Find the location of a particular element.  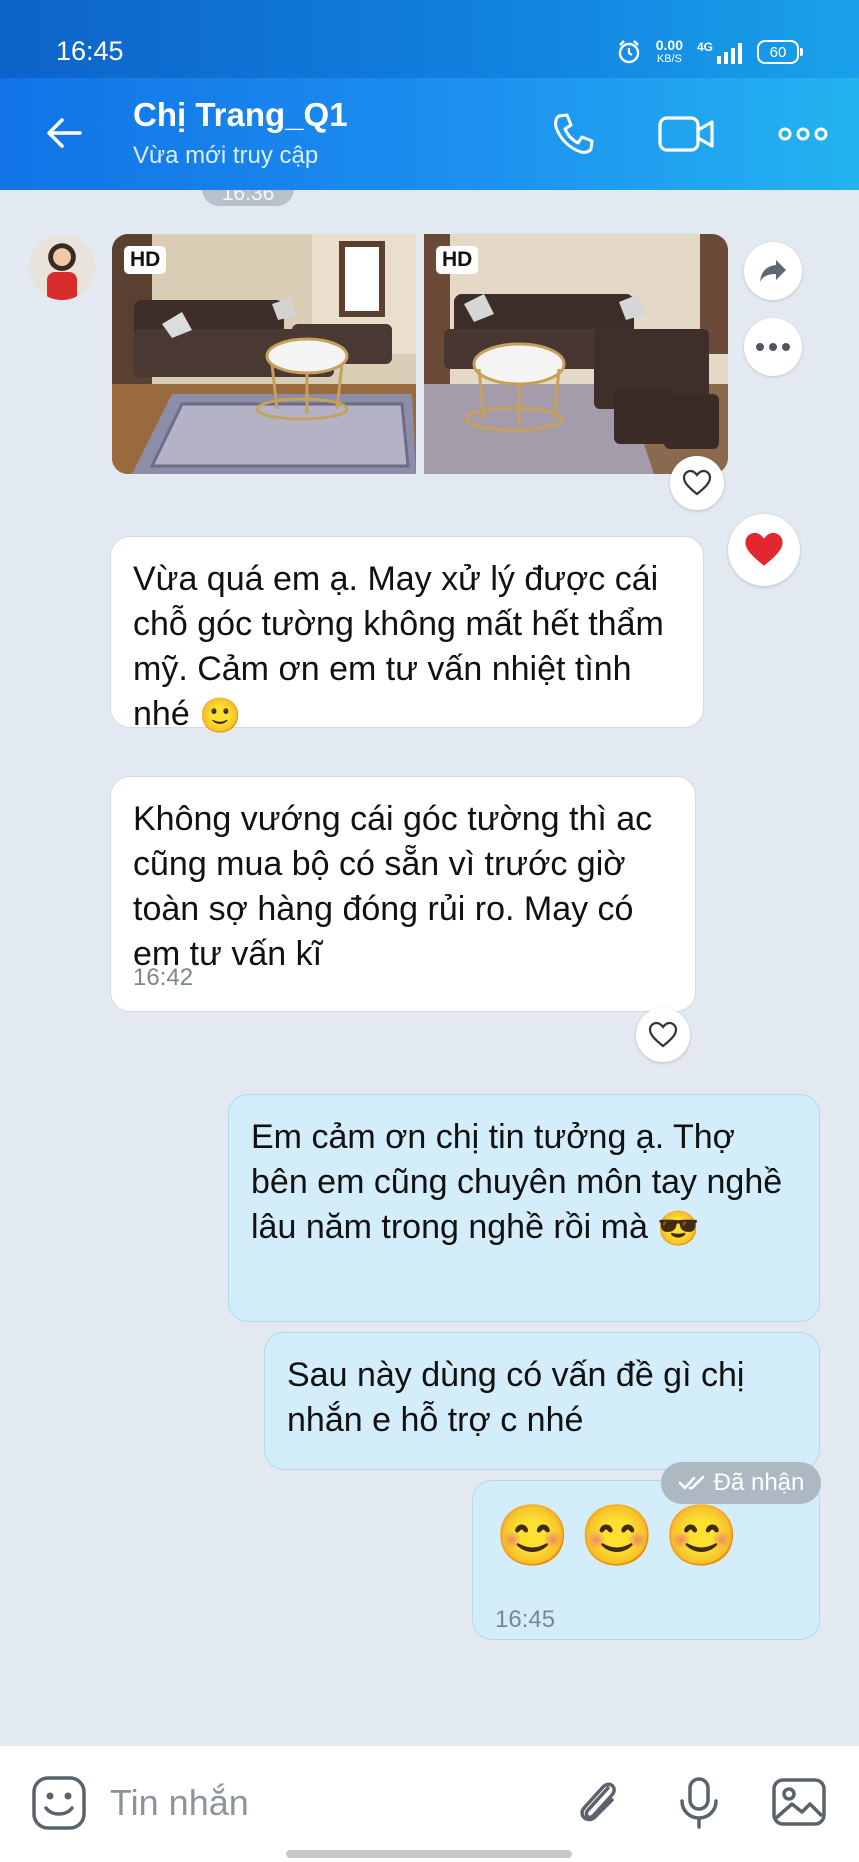

contact-name: Chị Trang_Q1 is located at coordinates (240, 115).